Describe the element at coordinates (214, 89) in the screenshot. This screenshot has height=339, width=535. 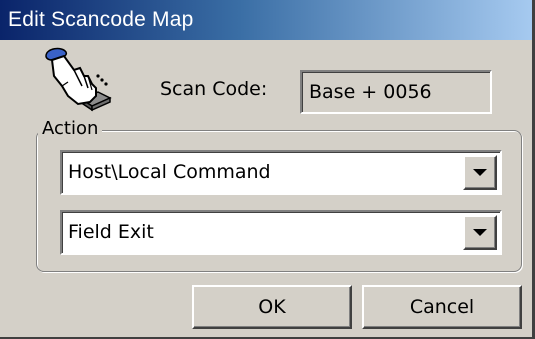
I see `scan-code-label: Scan Code:` at that location.